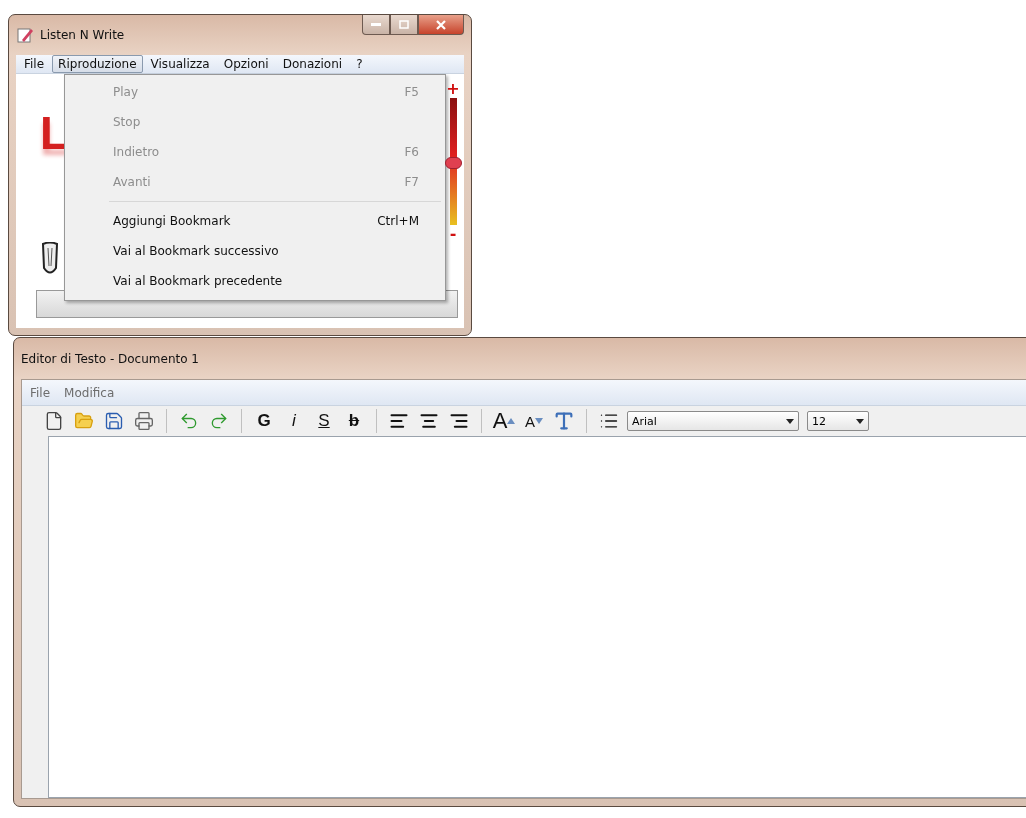  What do you see at coordinates (264, 421) in the screenshot?
I see `bold-button: G` at bounding box center [264, 421].